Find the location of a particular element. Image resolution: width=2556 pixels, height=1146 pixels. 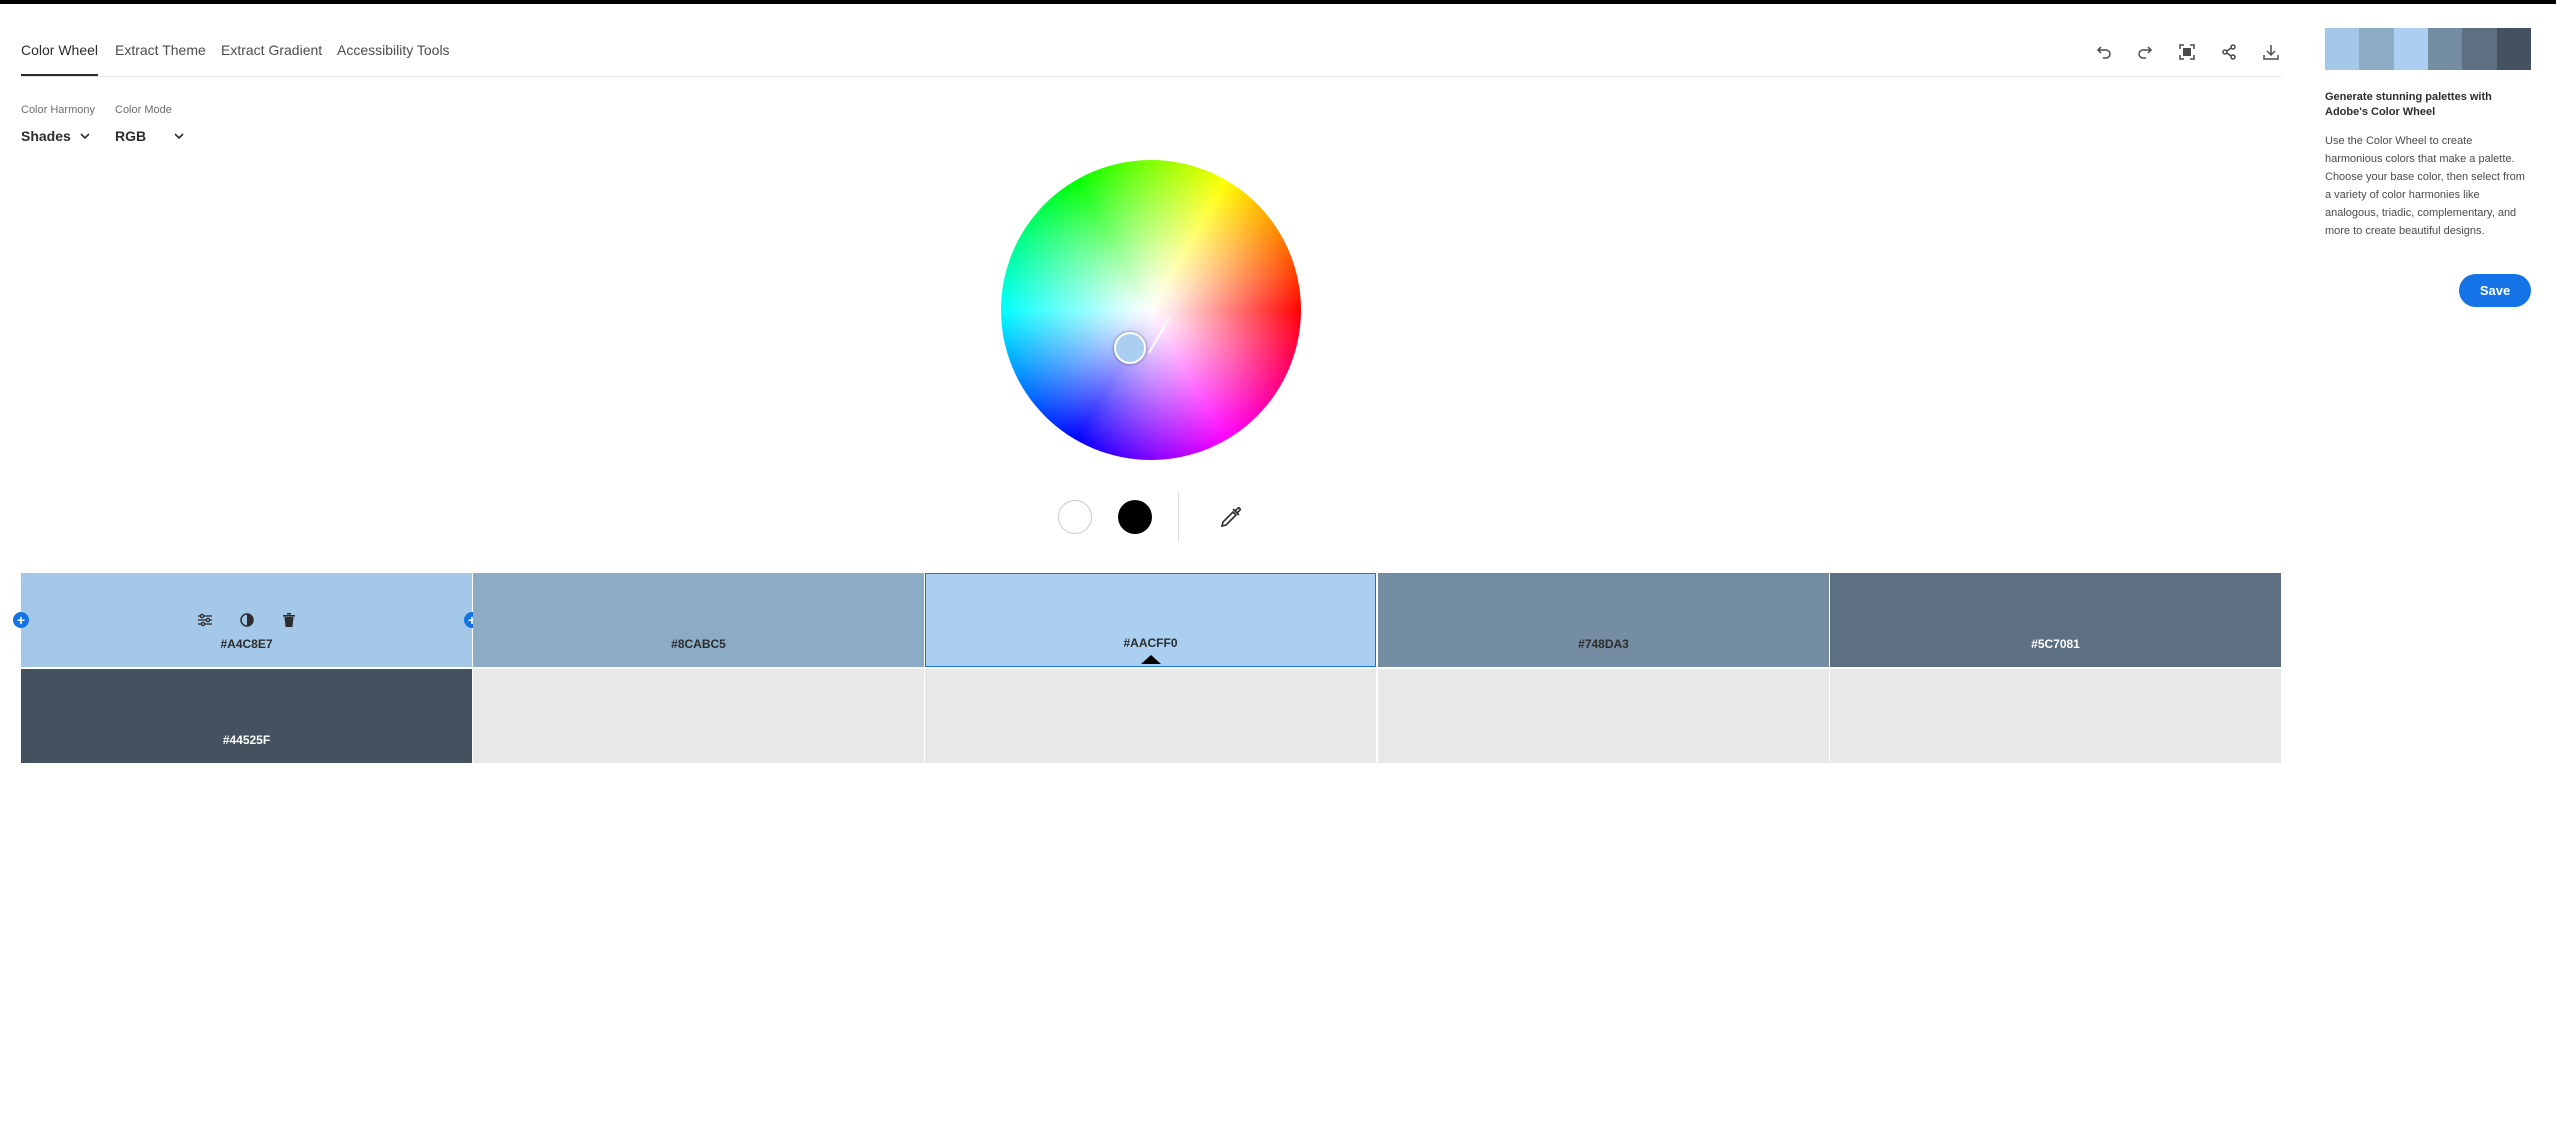

tab-extract-gradient: Extract Gradient is located at coordinates (271, 58).